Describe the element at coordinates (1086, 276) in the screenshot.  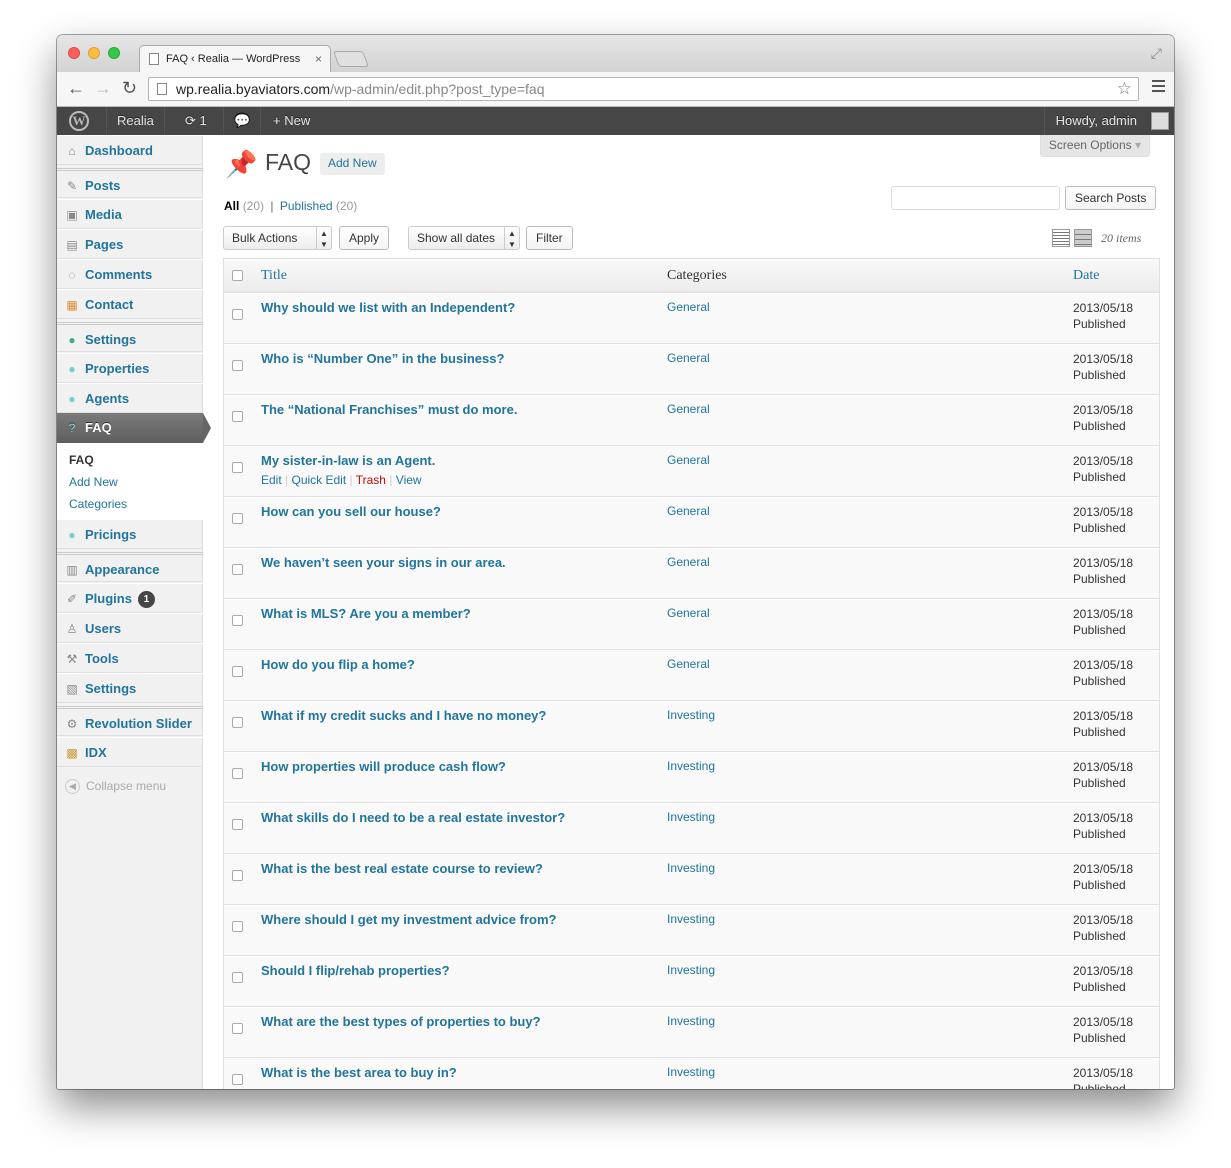
I see `column-date-header: Date` at that location.